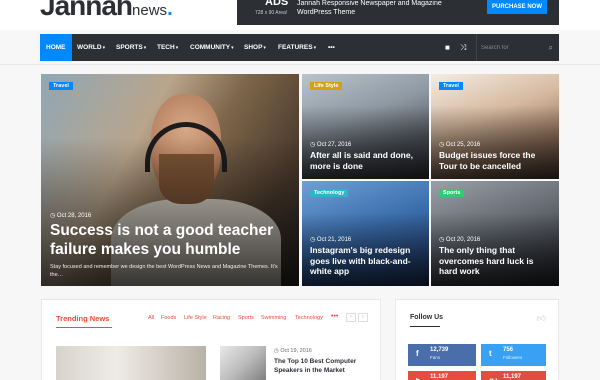 The image size is (600, 380). What do you see at coordinates (351, 317) in the screenshot?
I see `prev-page-button: ‹` at bounding box center [351, 317].